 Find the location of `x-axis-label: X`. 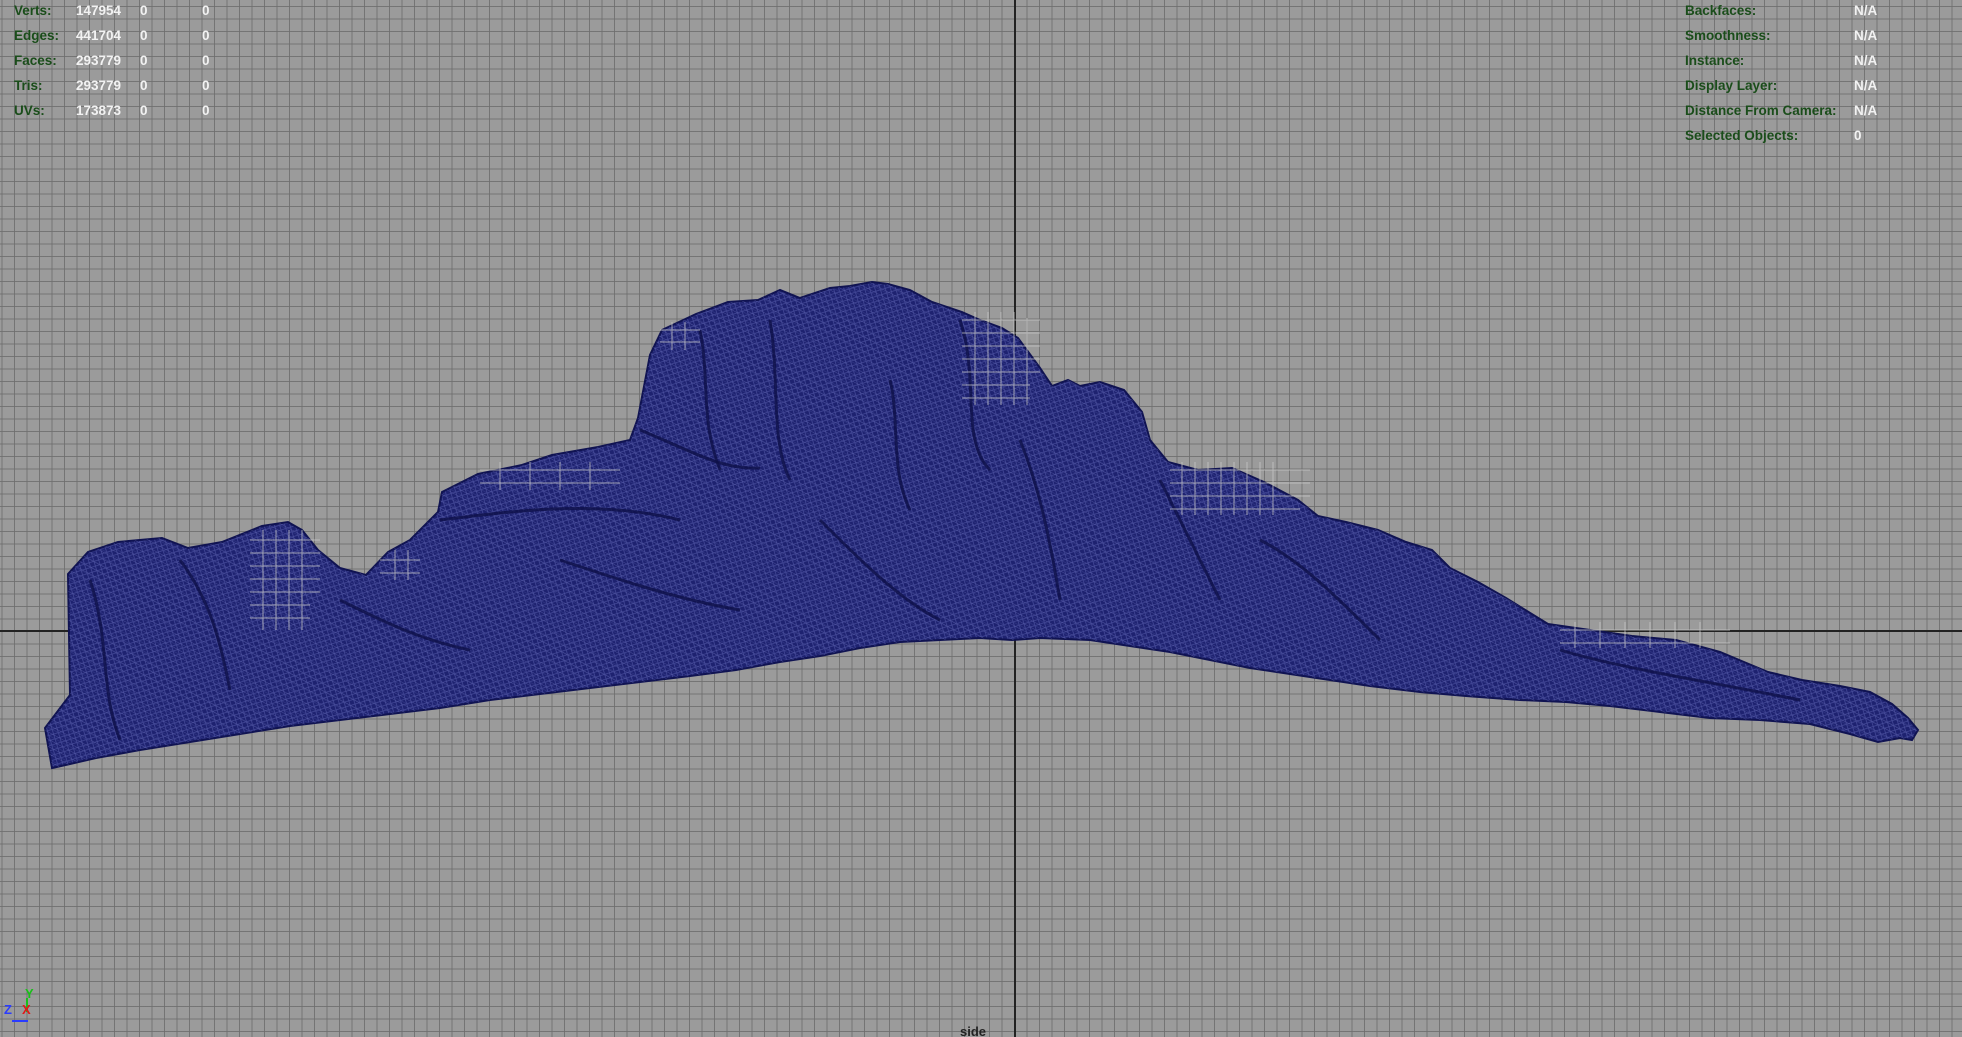

x-axis-label: X is located at coordinates (26, 1009).